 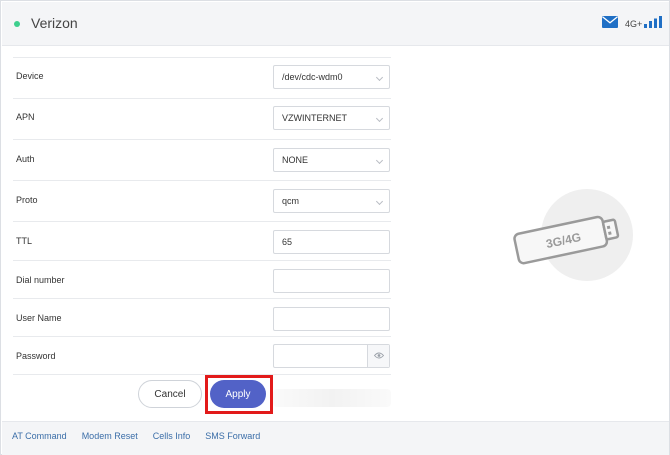 What do you see at coordinates (54, 23) in the screenshot?
I see `carrier-name: Verizon` at bounding box center [54, 23].